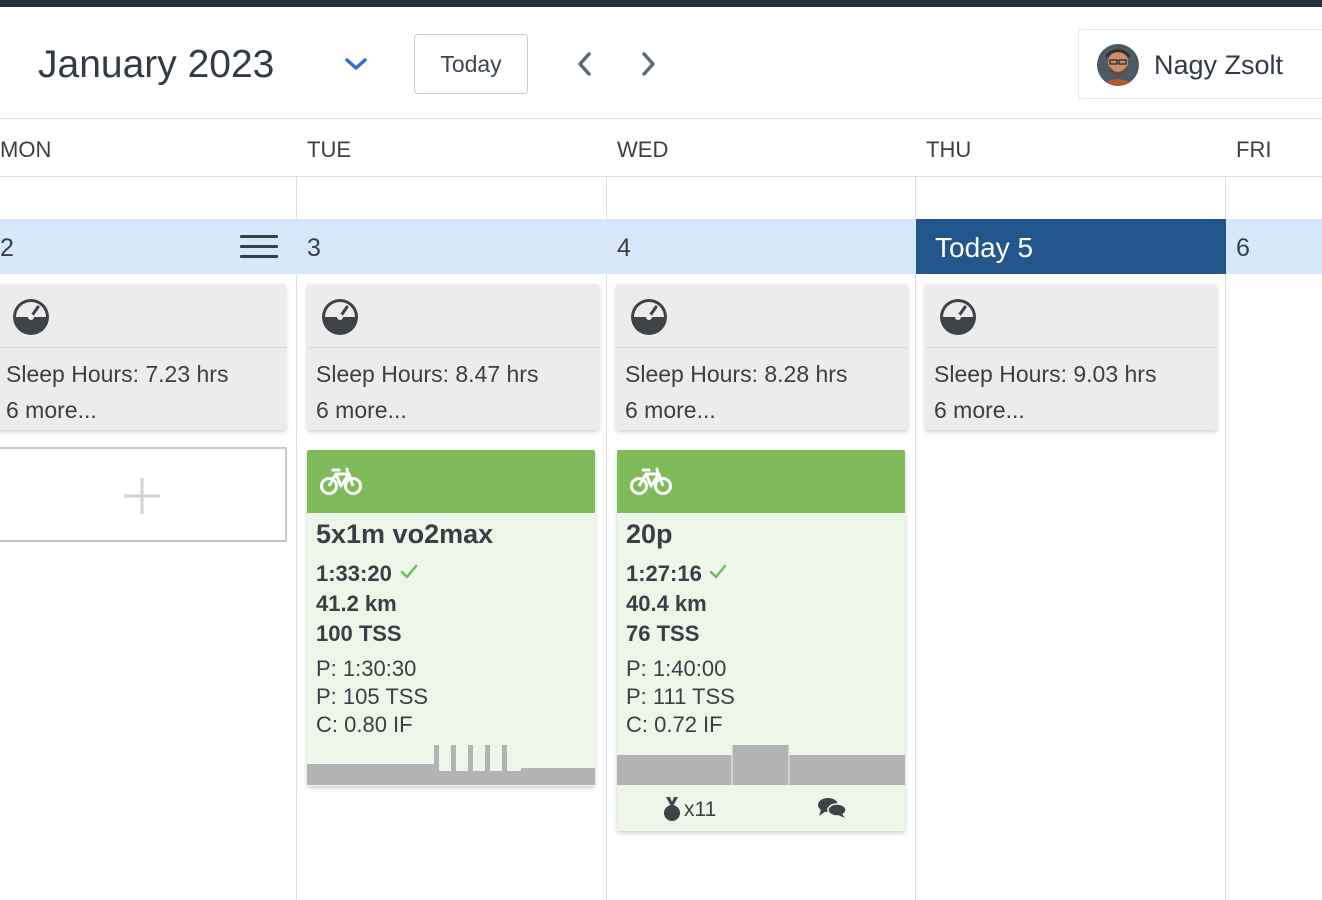  I want to click on planned-tss: P: 105 TSS, so click(372, 696).